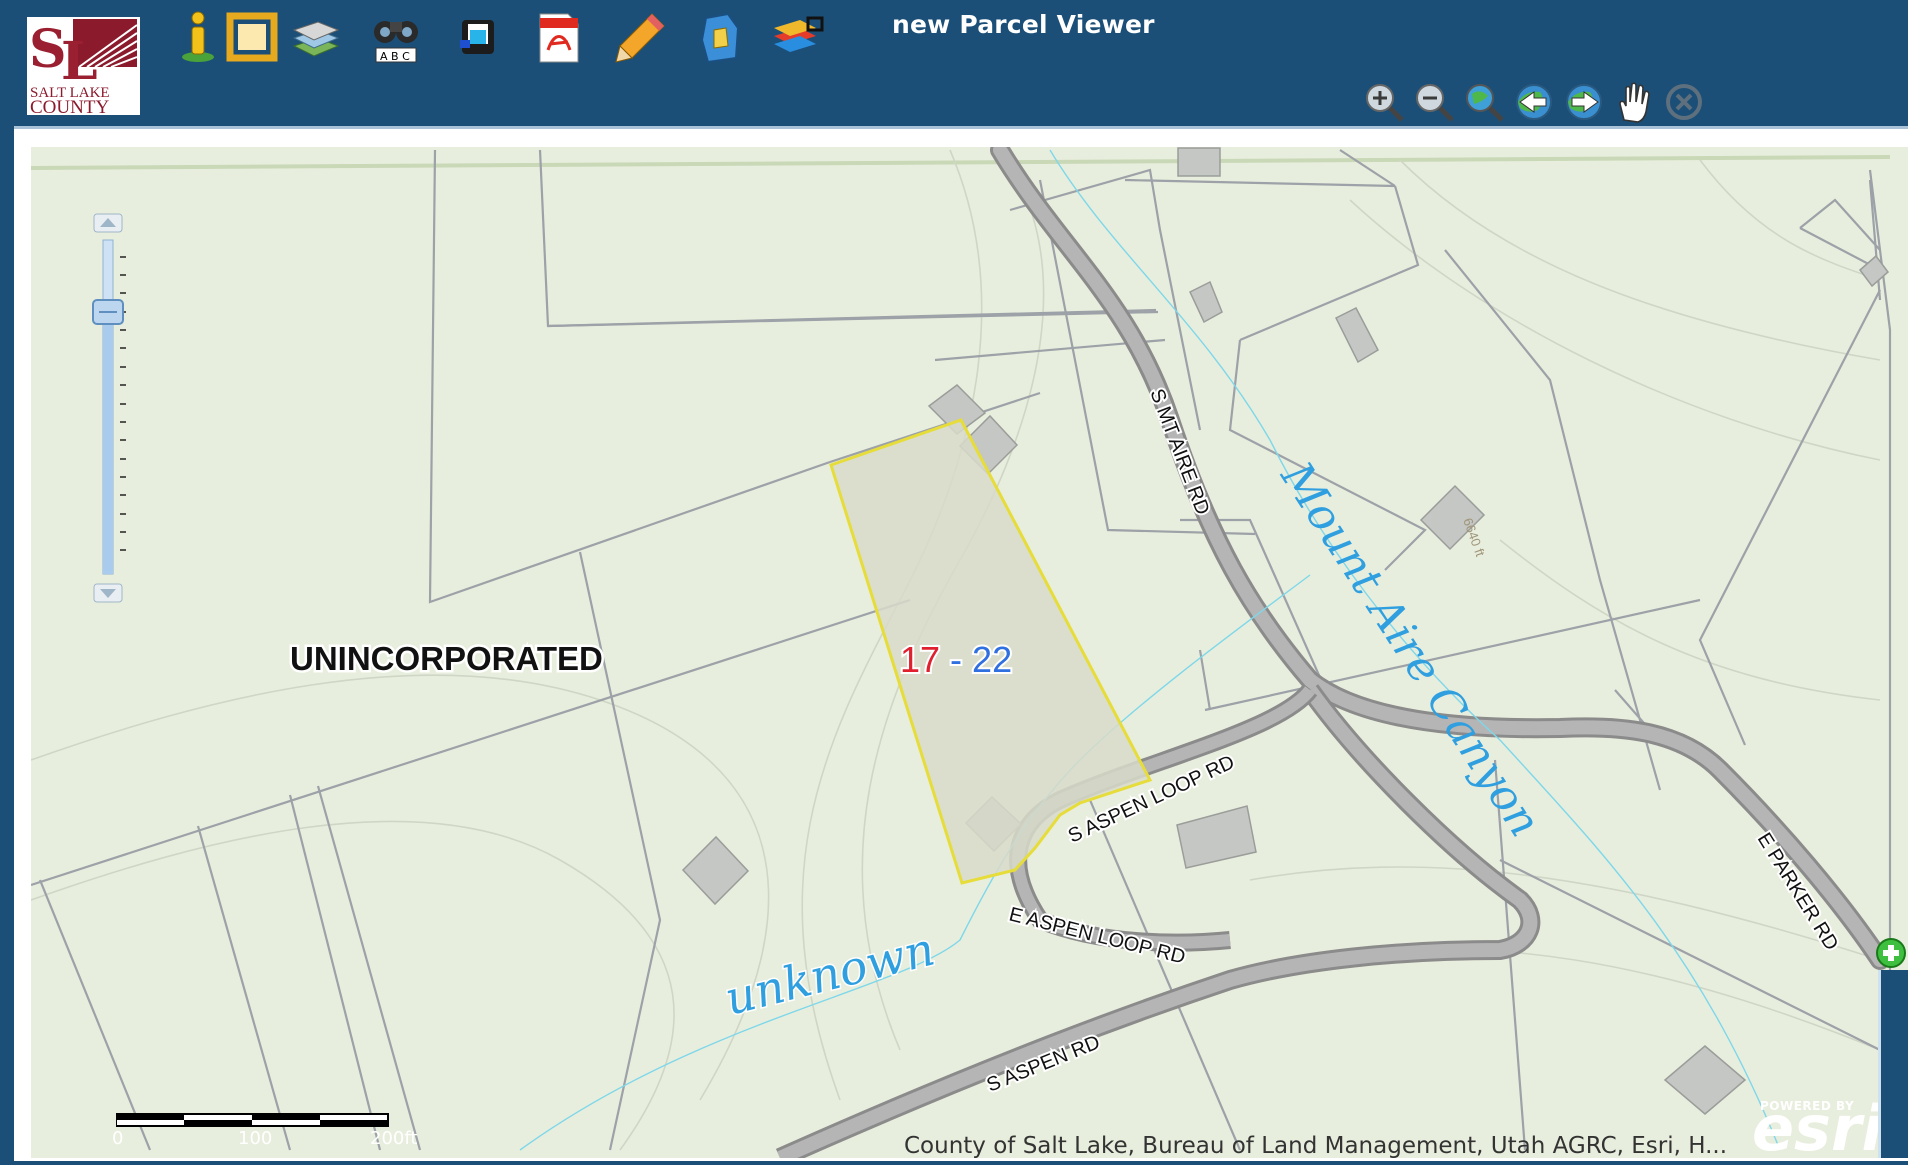 This screenshot has height=1165, width=1908. Describe the element at coordinates (396, 38) in the screenshot. I see `binoculars-search-icon: A B C` at that location.